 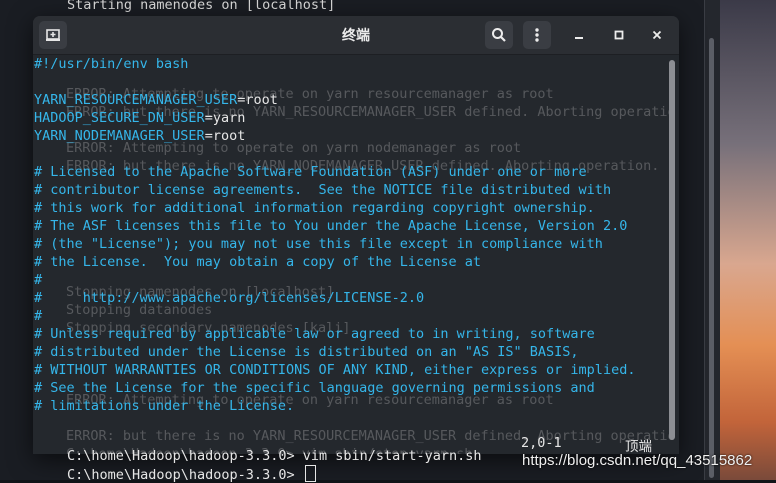 What do you see at coordinates (119, 136) in the screenshot?
I see `env-var-name: YARN_NODEMANAGER_USER` at bounding box center [119, 136].